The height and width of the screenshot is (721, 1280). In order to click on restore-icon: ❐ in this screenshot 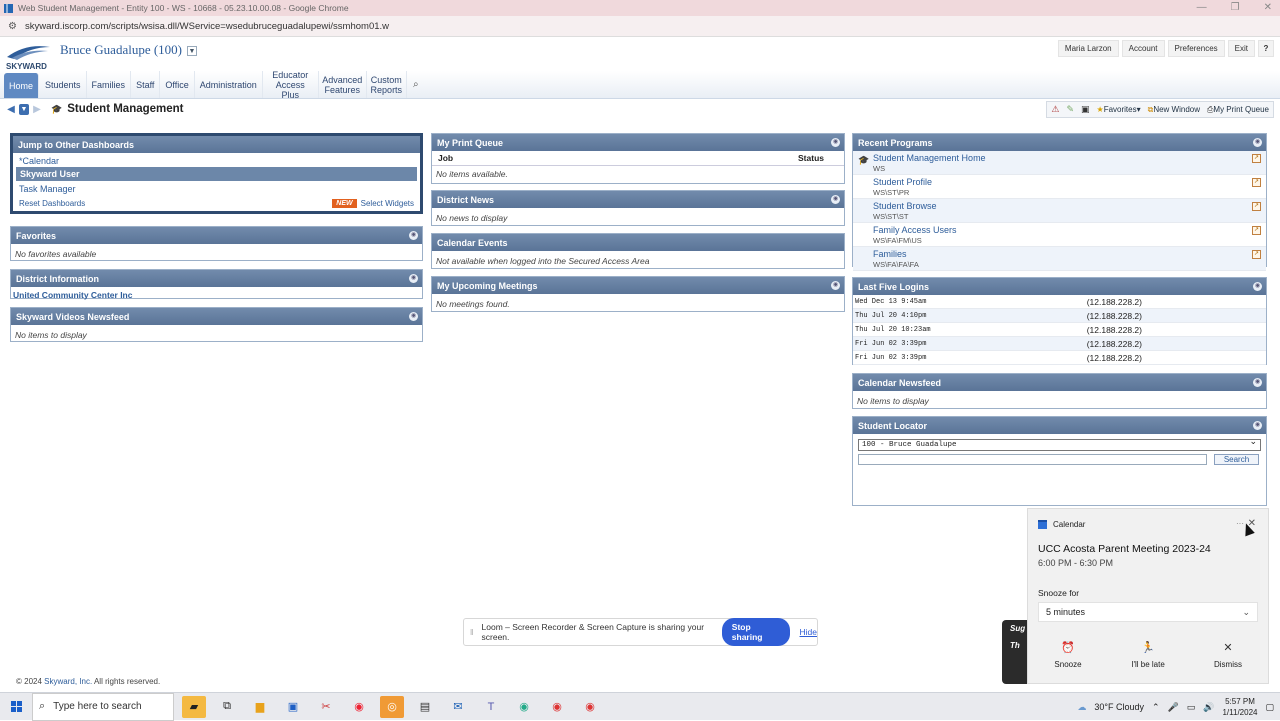, I will do `click(1235, 8)`.